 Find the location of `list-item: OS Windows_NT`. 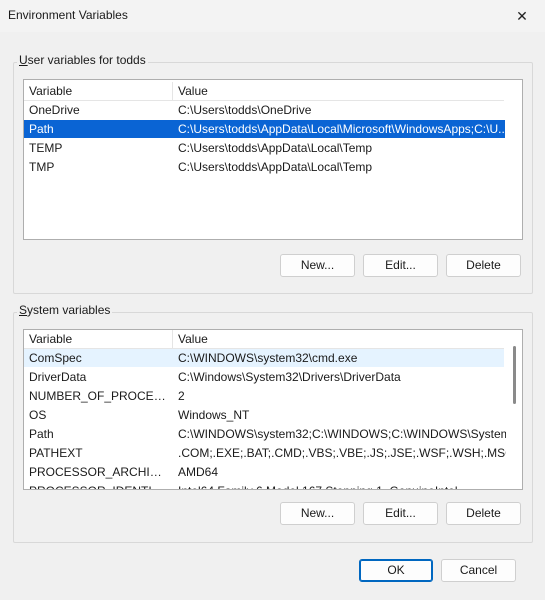

list-item: OS Windows_NT is located at coordinates (264, 415).